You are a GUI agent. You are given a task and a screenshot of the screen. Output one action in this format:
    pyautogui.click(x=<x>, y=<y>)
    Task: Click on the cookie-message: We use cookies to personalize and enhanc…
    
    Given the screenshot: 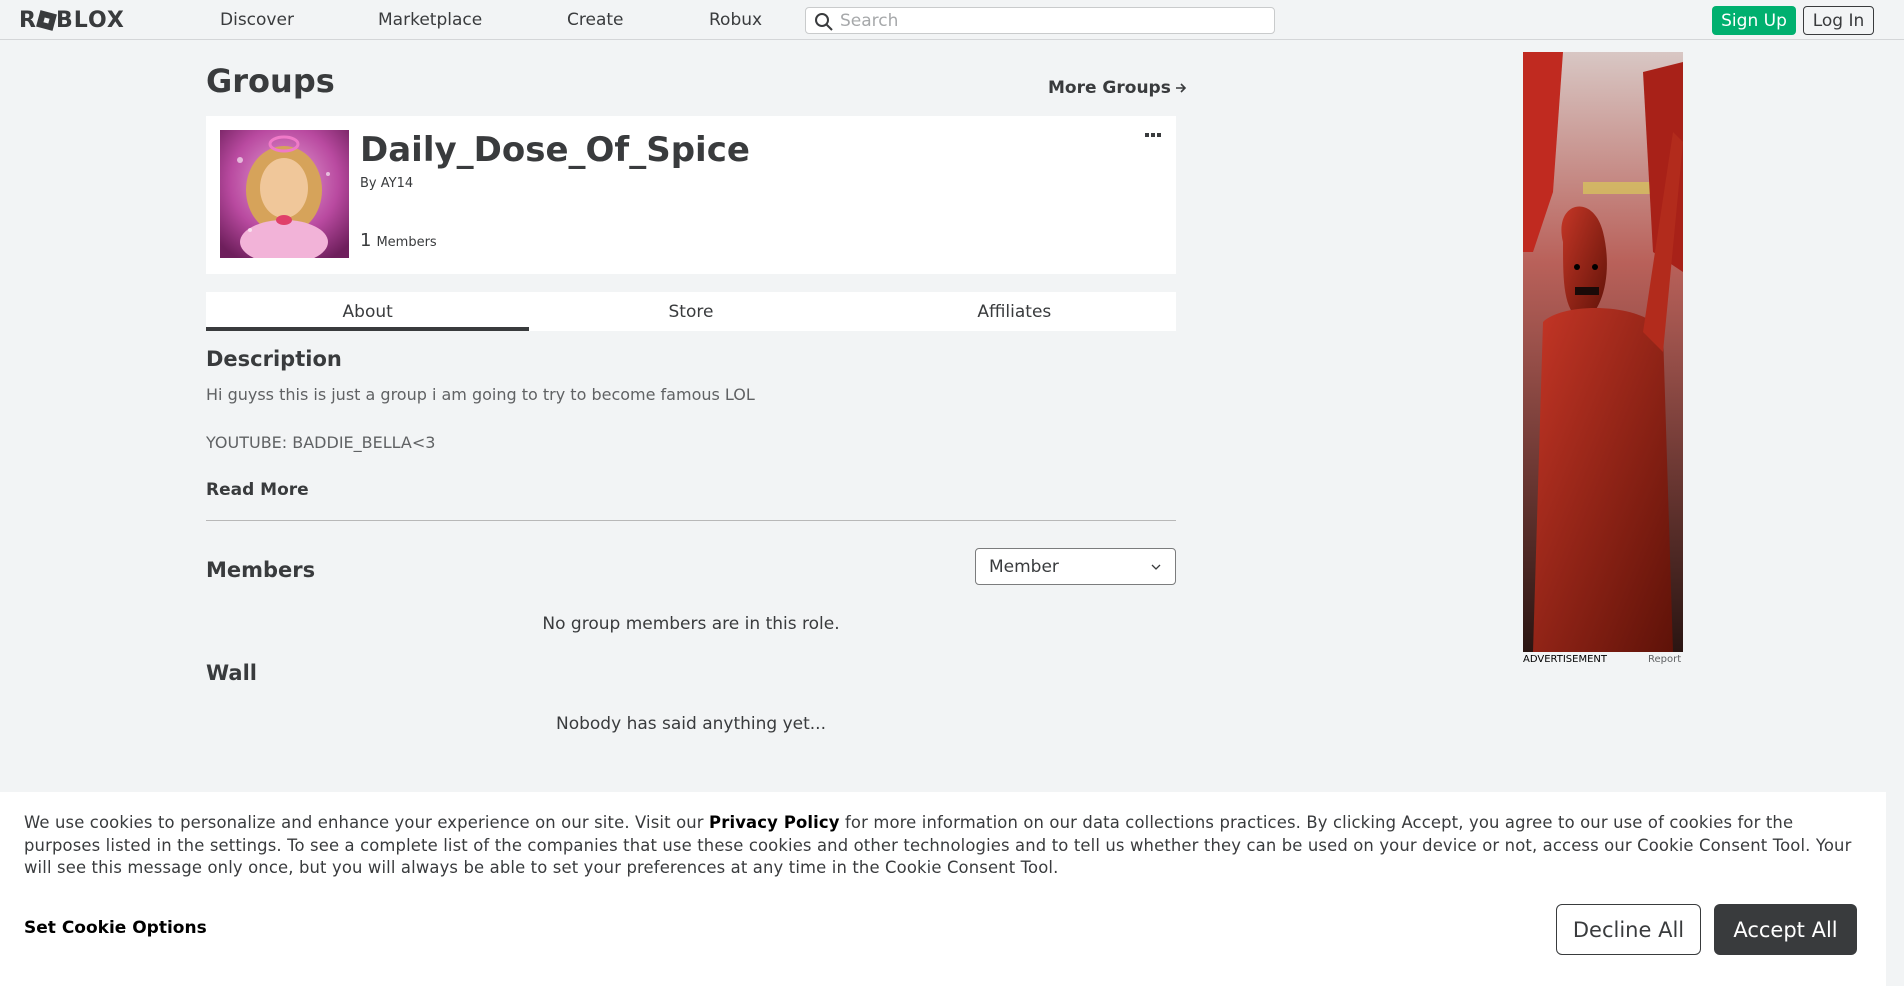 What is the action you would take?
    pyautogui.click(x=944, y=846)
    